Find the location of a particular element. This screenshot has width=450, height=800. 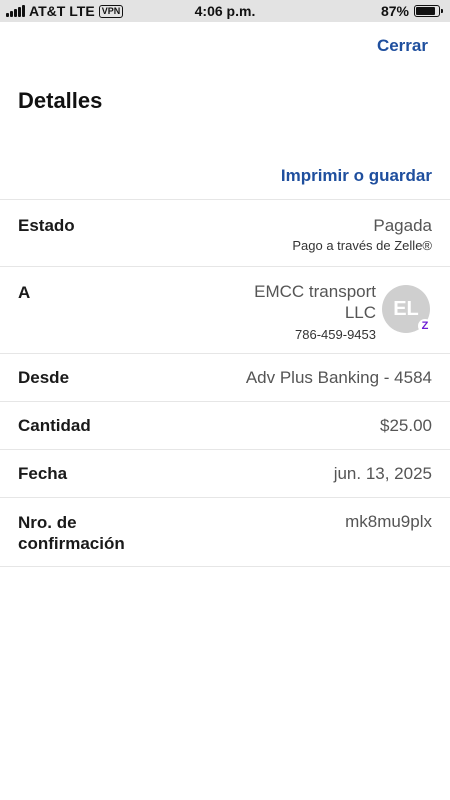

detail-row-recipient: A EMCC transport LLC 786-459-9453 EL Z is located at coordinates (225, 309).